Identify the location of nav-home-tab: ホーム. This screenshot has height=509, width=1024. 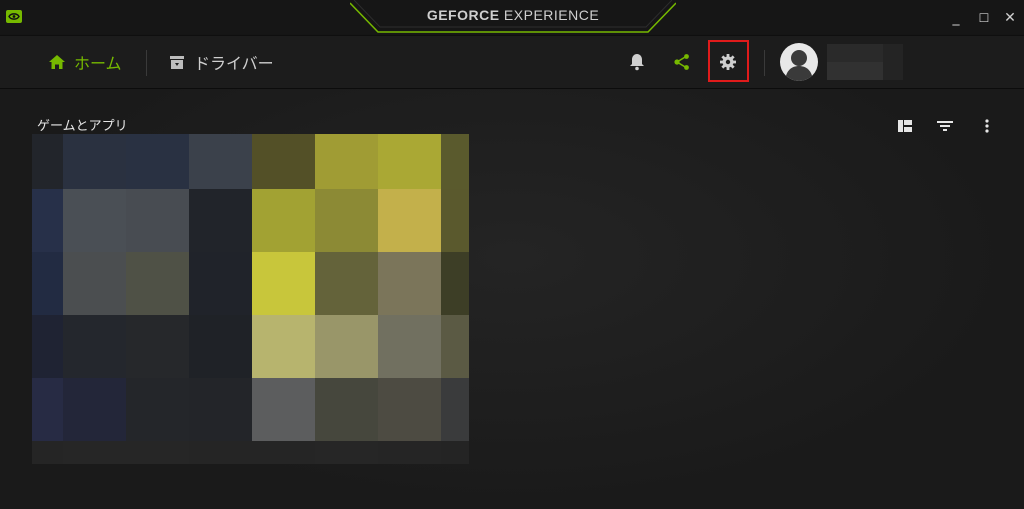
(85, 62).